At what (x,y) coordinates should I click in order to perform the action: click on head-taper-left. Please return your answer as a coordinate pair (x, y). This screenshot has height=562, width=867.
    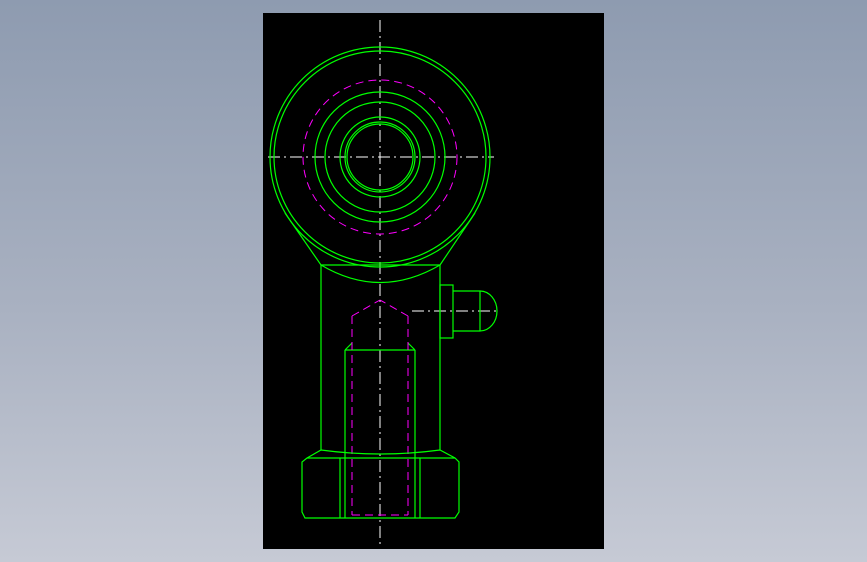
    Looking at the image, I should click on (303, 239).